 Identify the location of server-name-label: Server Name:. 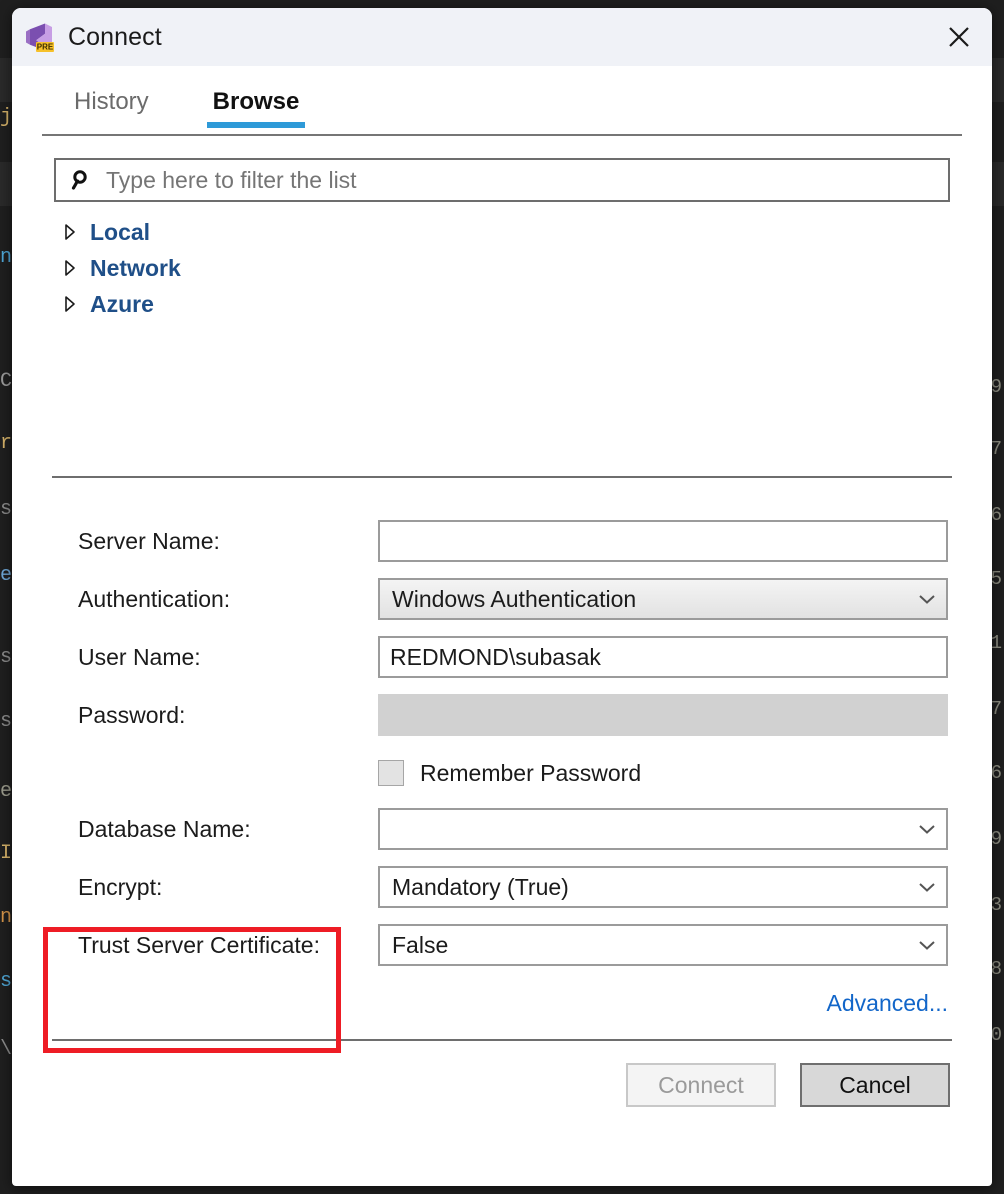
(149, 540).